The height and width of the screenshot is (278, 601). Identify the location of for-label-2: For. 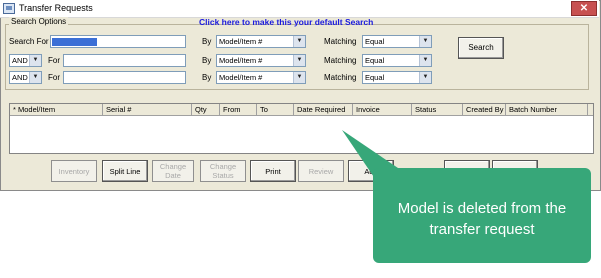
(54, 60).